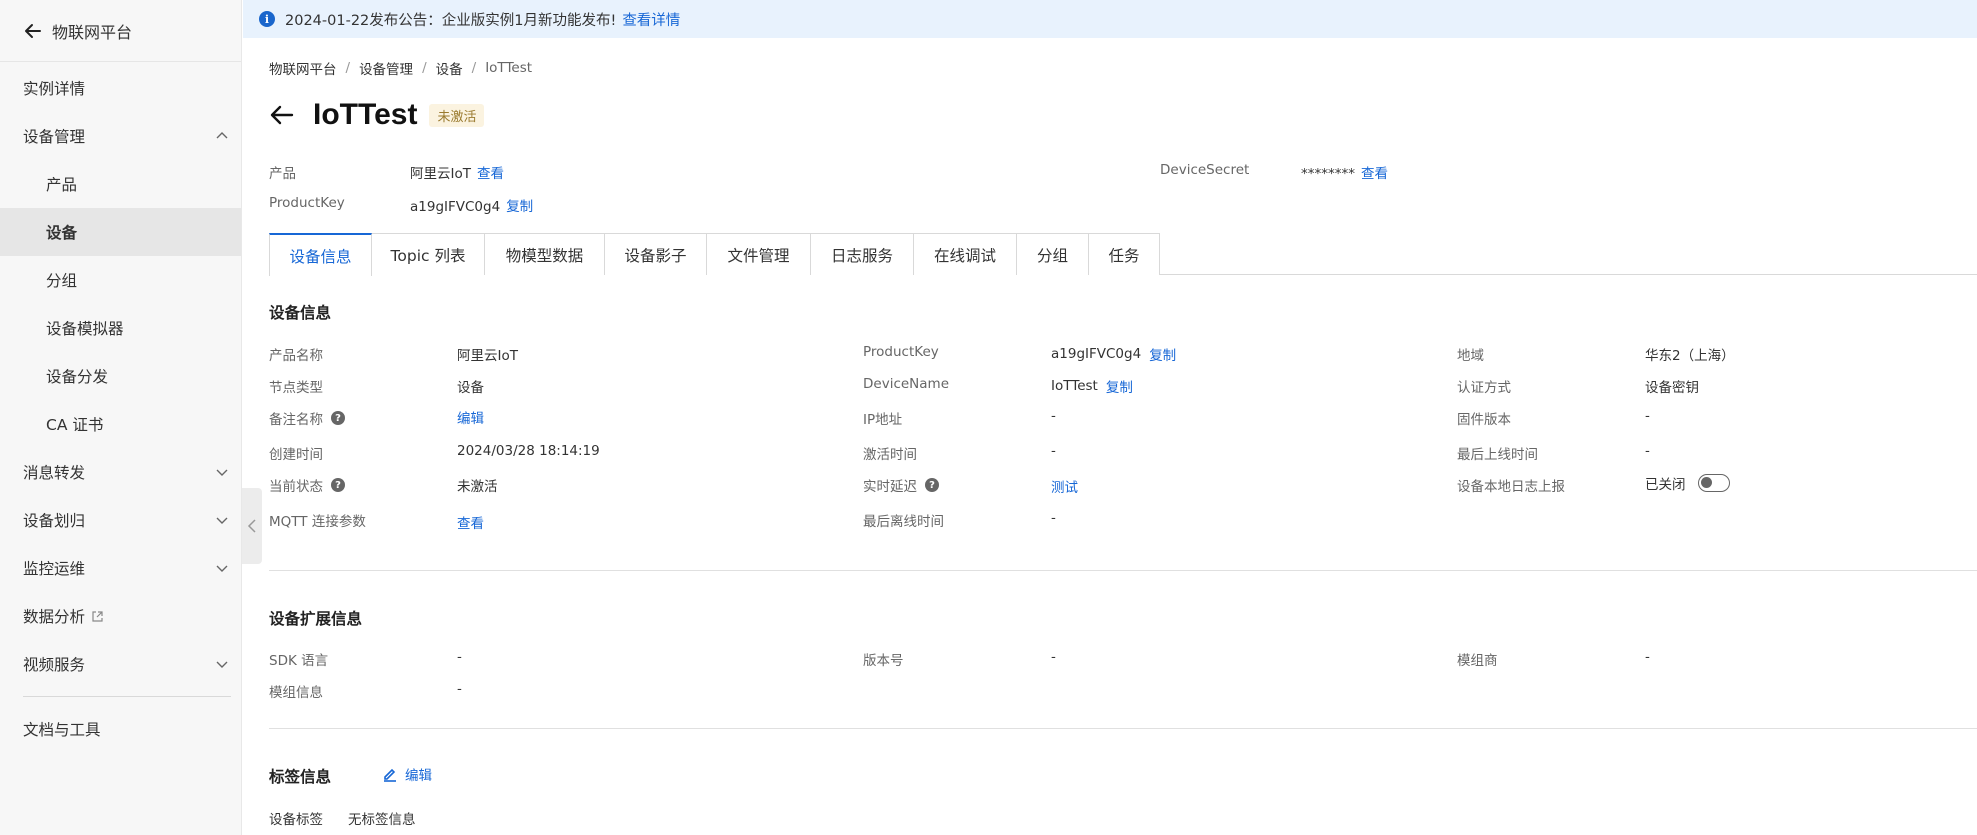  Describe the element at coordinates (1096, 354) in the screenshot. I see `productkey-value: a19gIFVC0g4` at that location.